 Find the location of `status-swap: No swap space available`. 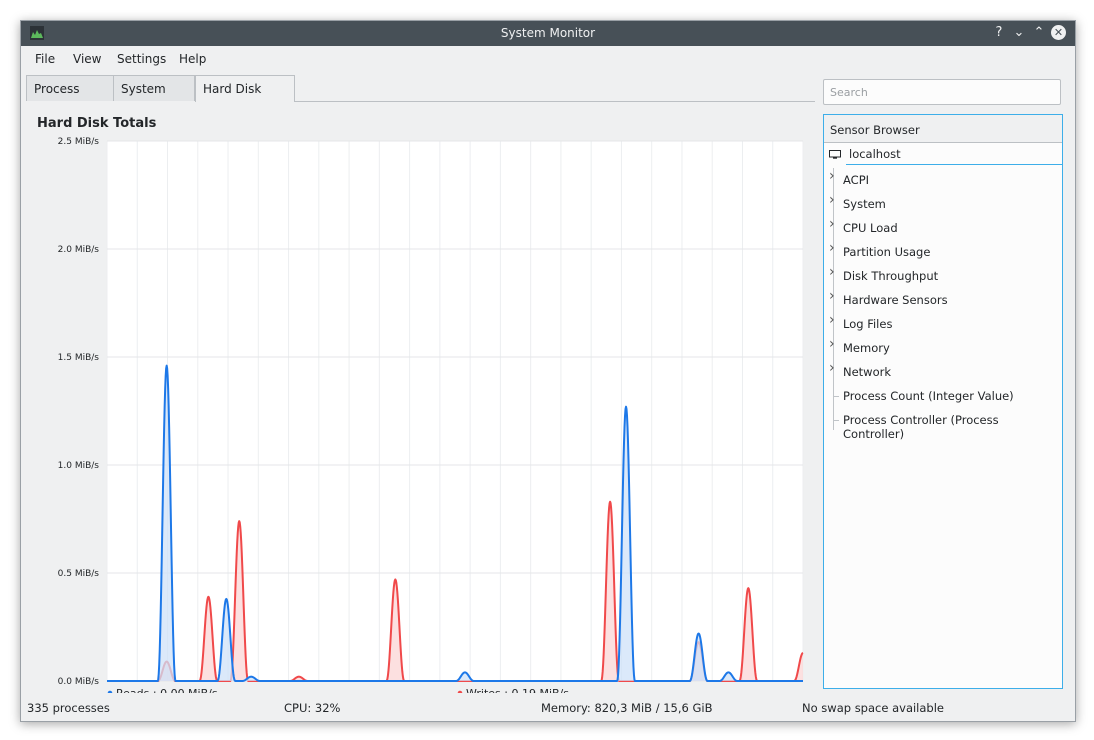

status-swap: No swap space available is located at coordinates (873, 708).